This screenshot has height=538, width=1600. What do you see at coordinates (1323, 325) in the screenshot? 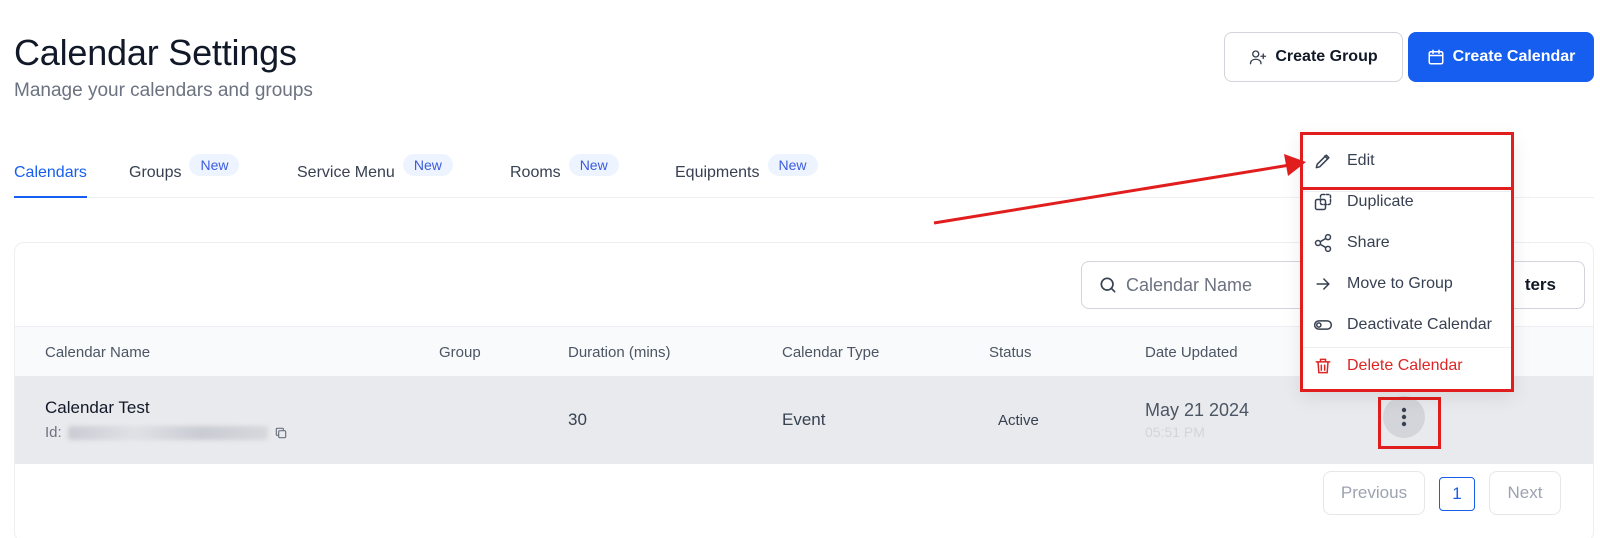
I see `toggle-icon` at bounding box center [1323, 325].